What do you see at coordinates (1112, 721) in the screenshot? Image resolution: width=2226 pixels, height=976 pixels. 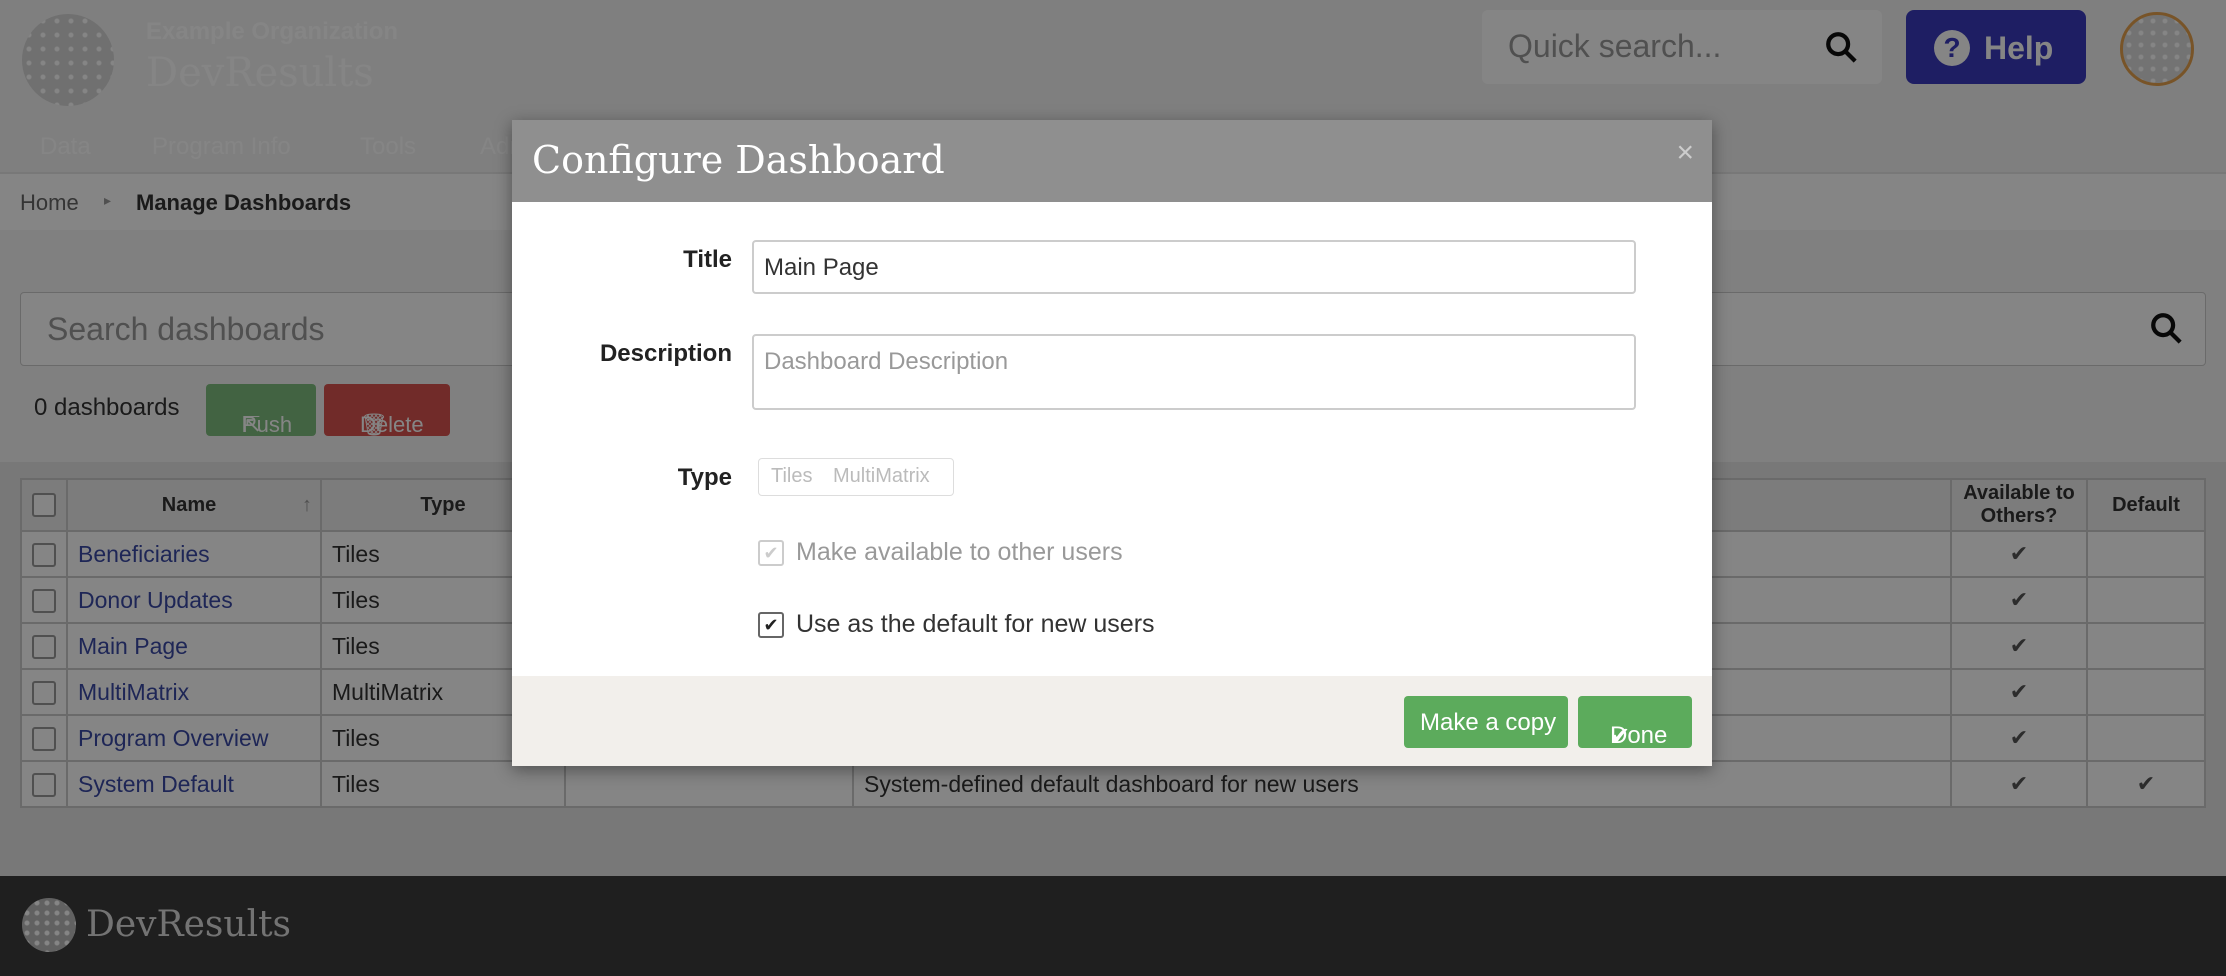 I see `dialog-footer: Make a copy ✔ Done` at bounding box center [1112, 721].